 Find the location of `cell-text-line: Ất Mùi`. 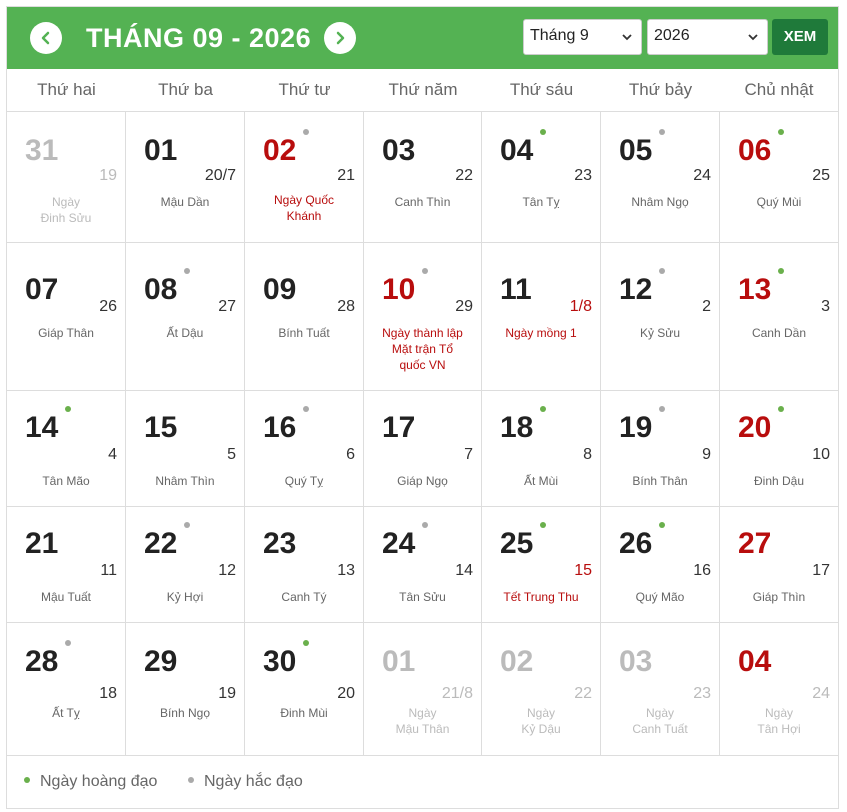

cell-text-line: Ất Mùi is located at coordinates (540, 481).